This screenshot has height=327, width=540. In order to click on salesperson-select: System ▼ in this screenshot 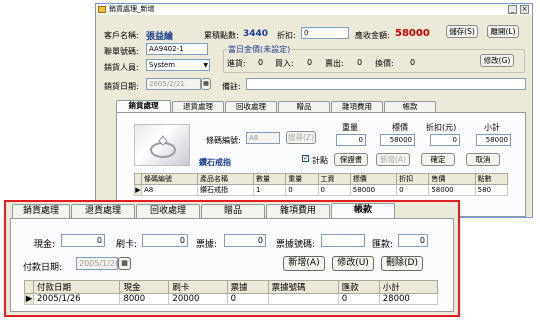, I will do `click(178, 65)`.